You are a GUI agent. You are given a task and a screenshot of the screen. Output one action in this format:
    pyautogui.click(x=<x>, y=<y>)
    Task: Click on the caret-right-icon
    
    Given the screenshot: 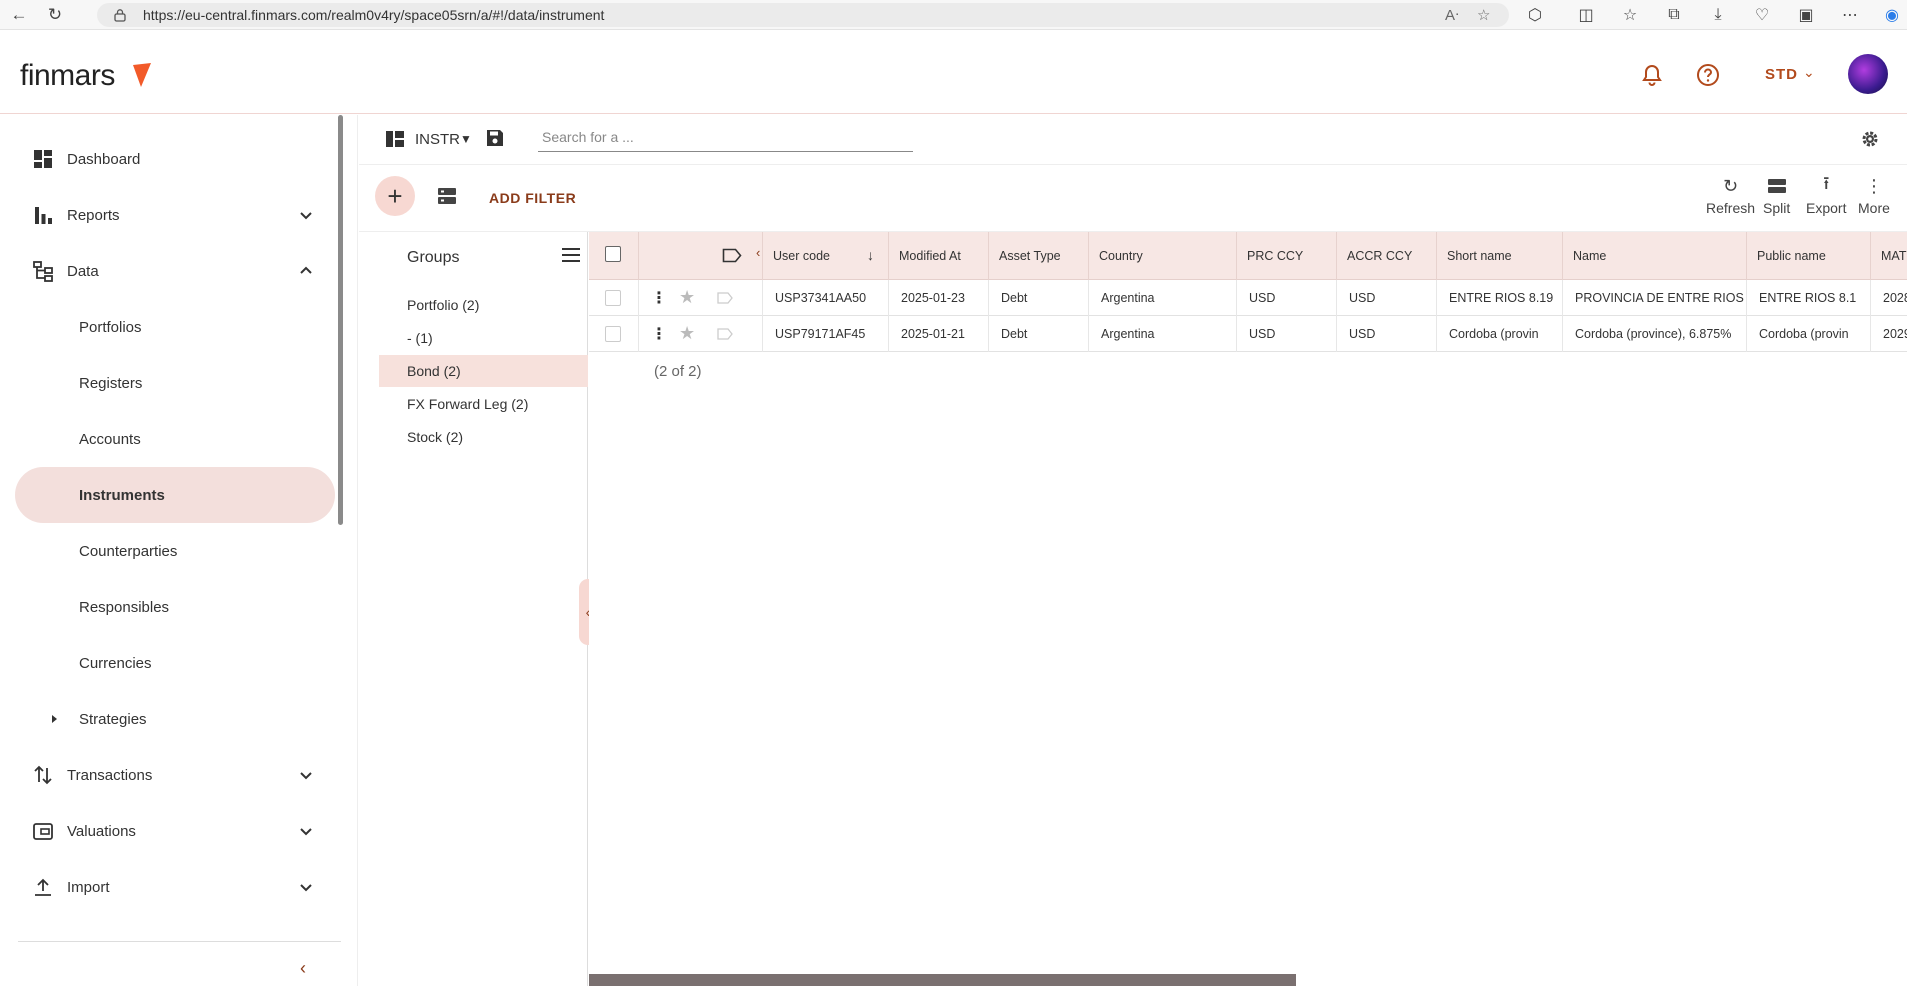 What is the action you would take?
    pyautogui.click(x=54, y=719)
    